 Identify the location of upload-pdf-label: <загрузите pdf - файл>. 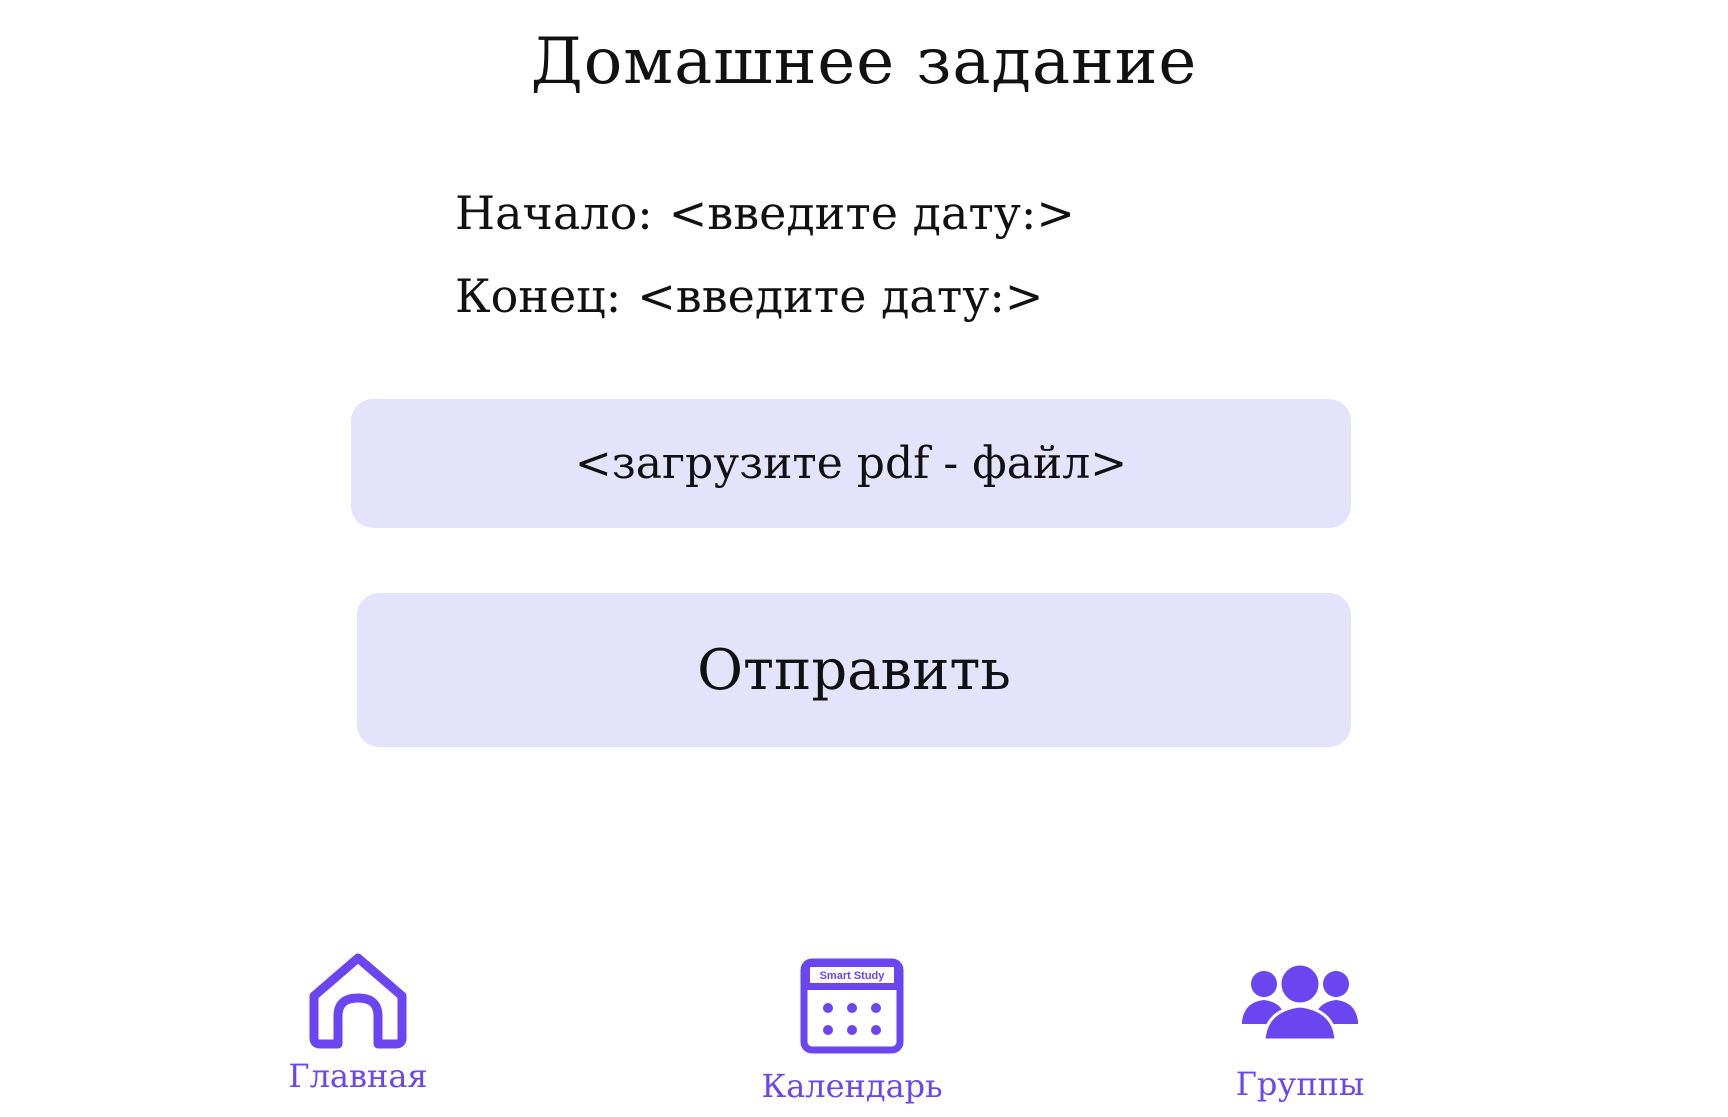
(851, 463).